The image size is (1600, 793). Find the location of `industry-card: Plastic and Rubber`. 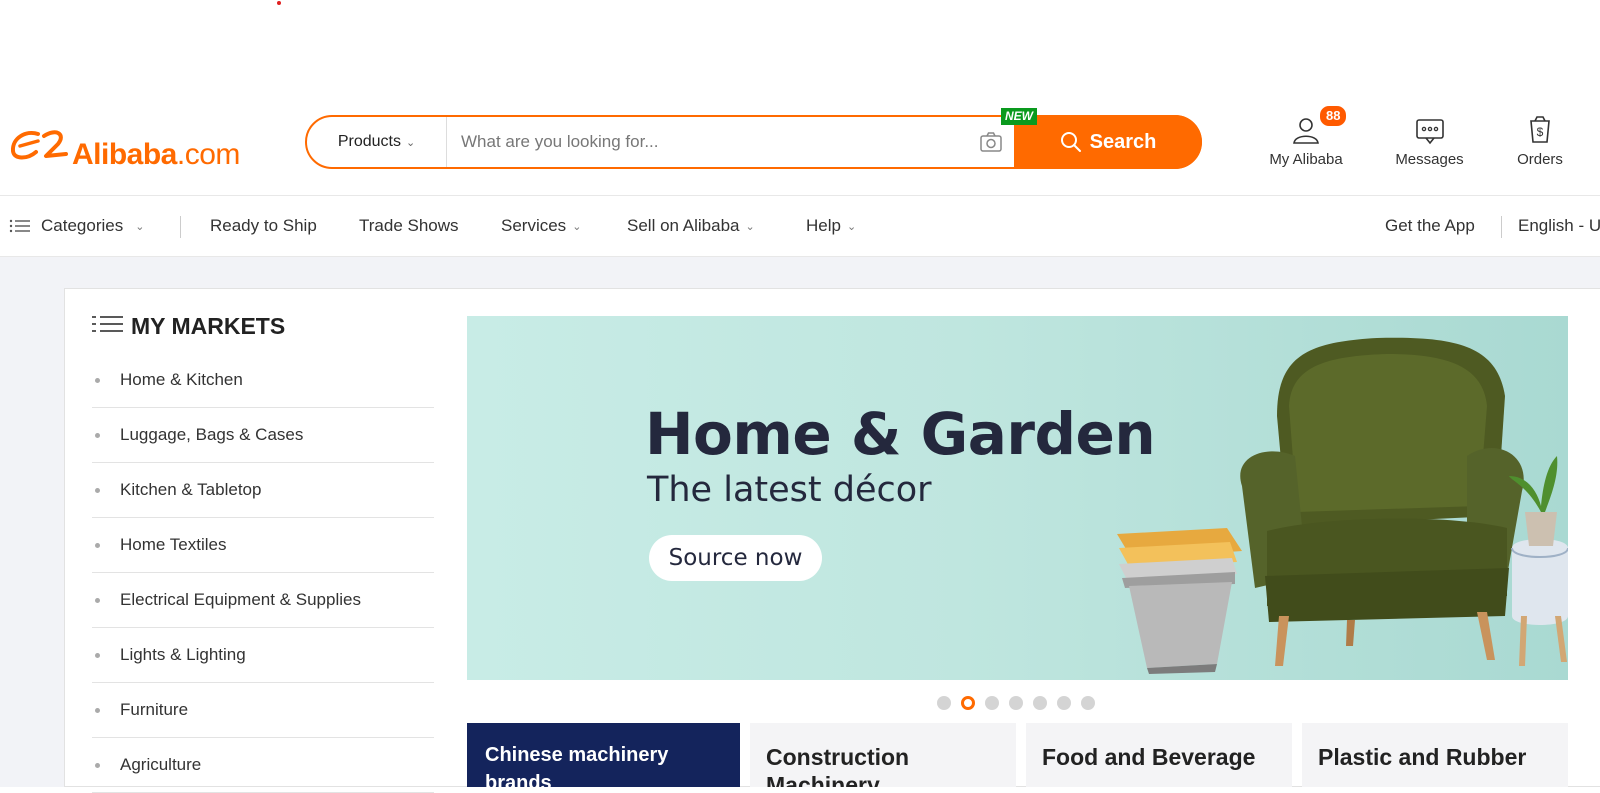

industry-card: Plastic and Rubber is located at coordinates (1435, 755).